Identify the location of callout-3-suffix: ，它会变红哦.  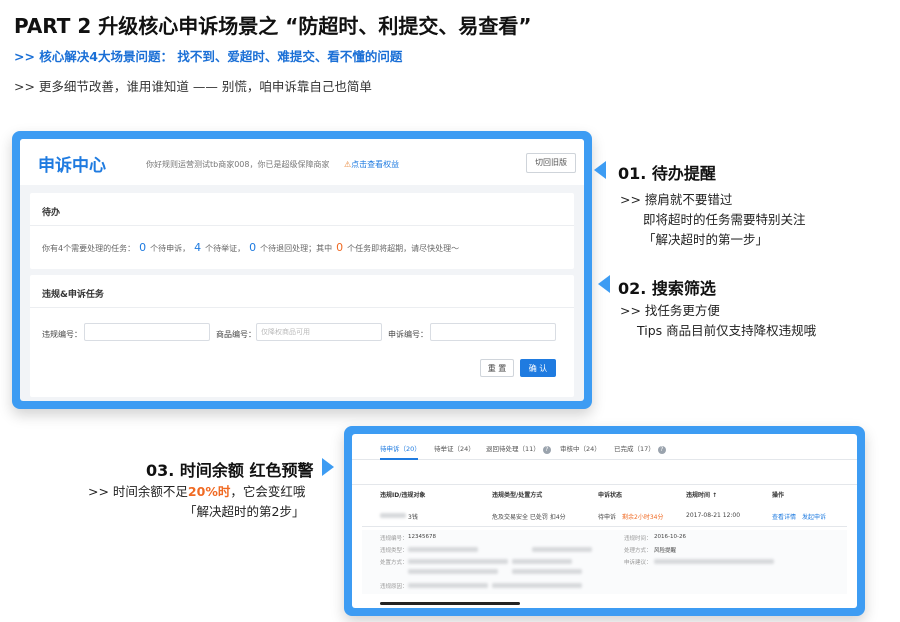
(268, 491).